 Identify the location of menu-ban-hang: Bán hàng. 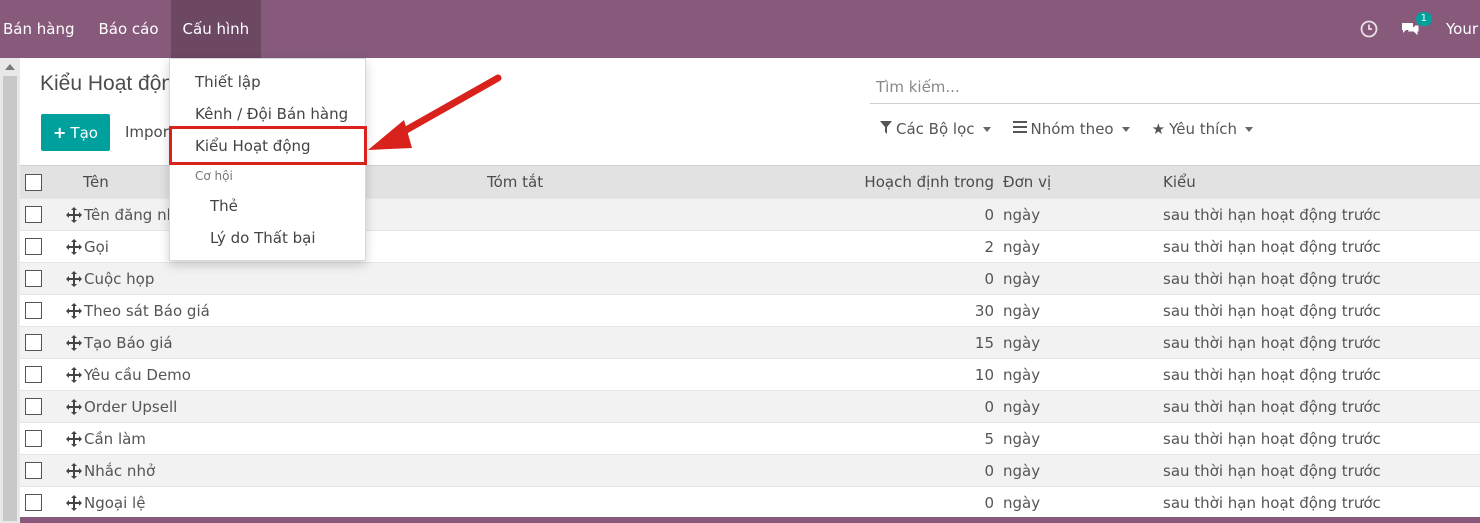
(43, 29).